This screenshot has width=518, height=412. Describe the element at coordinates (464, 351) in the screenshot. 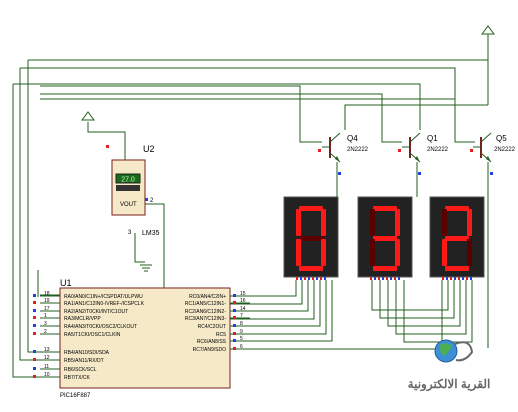

I see `logo-mark-icon` at that location.